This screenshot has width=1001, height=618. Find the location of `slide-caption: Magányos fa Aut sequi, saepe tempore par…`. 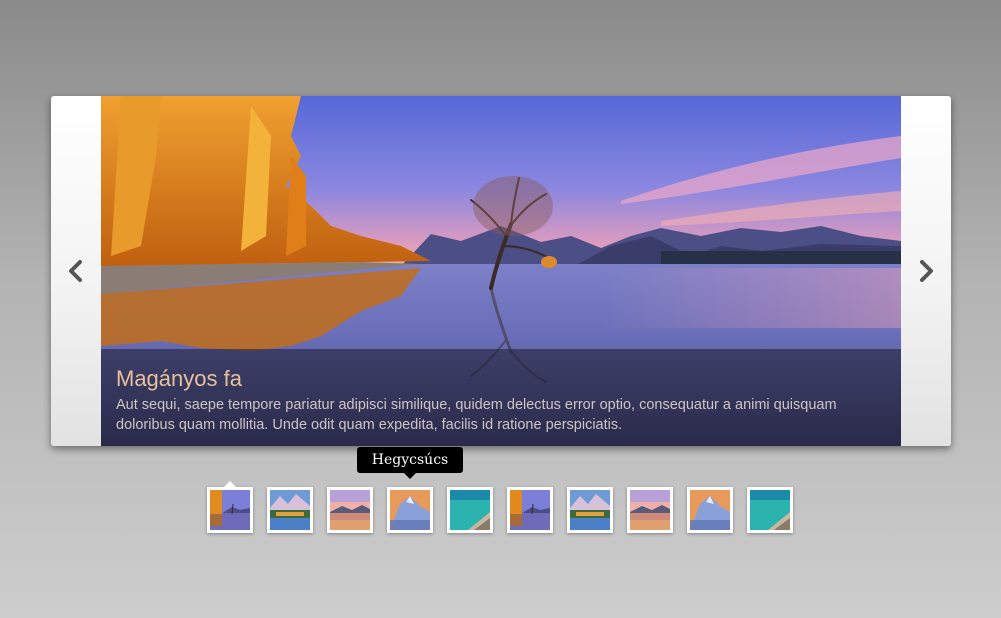

slide-caption: Magányos fa Aut sequi, saepe tempore par… is located at coordinates (501, 397).